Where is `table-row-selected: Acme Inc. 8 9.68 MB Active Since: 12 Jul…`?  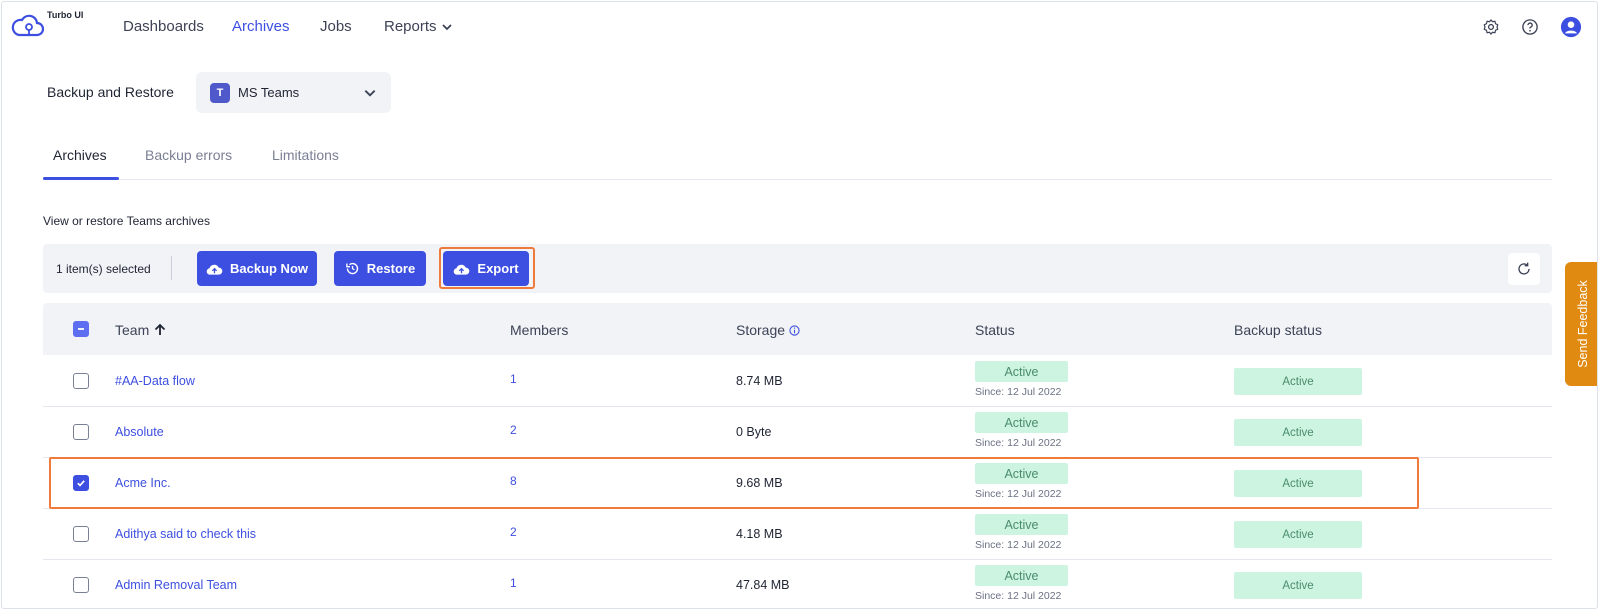 table-row-selected: Acme Inc. 8 9.68 MB Active Since: 12 Jul… is located at coordinates (797, 483).